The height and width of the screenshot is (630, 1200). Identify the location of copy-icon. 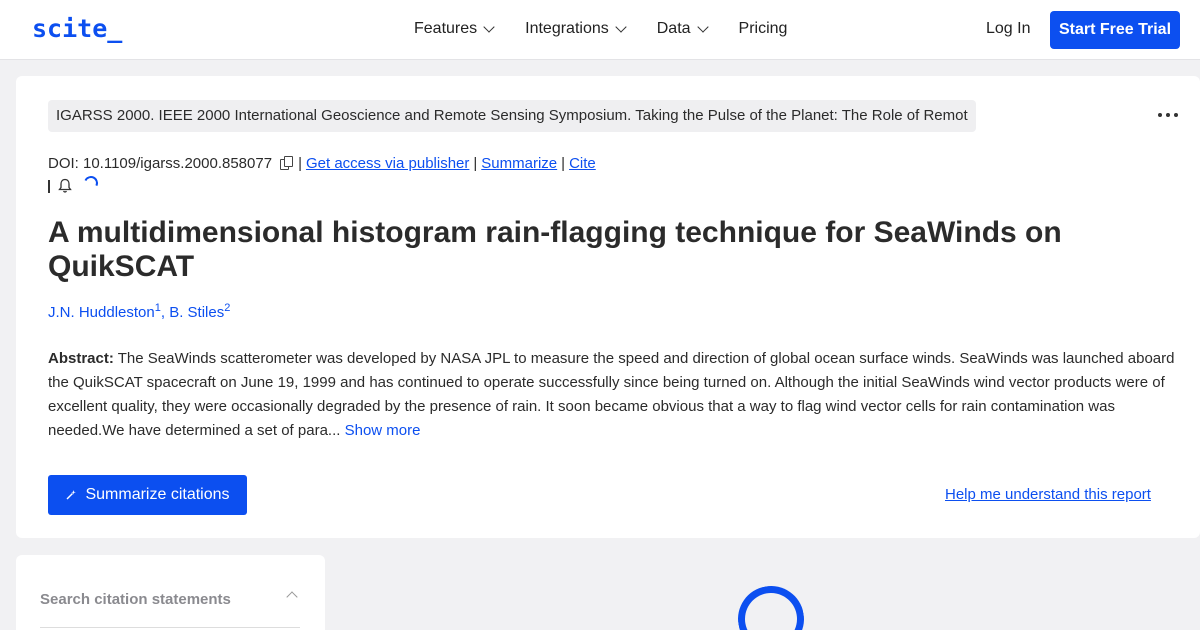
(287, 163).